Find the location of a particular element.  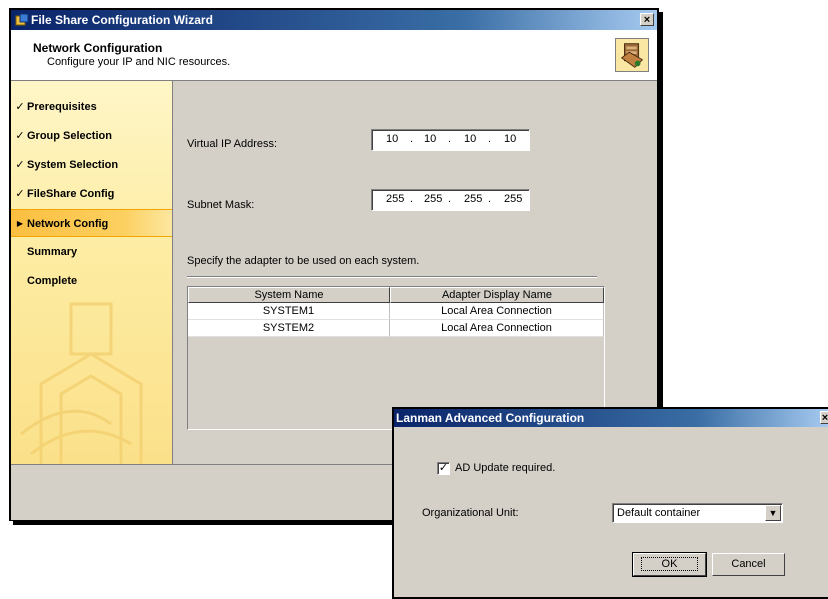

step-label: Prerequisites is located at coordinates (62, 107).